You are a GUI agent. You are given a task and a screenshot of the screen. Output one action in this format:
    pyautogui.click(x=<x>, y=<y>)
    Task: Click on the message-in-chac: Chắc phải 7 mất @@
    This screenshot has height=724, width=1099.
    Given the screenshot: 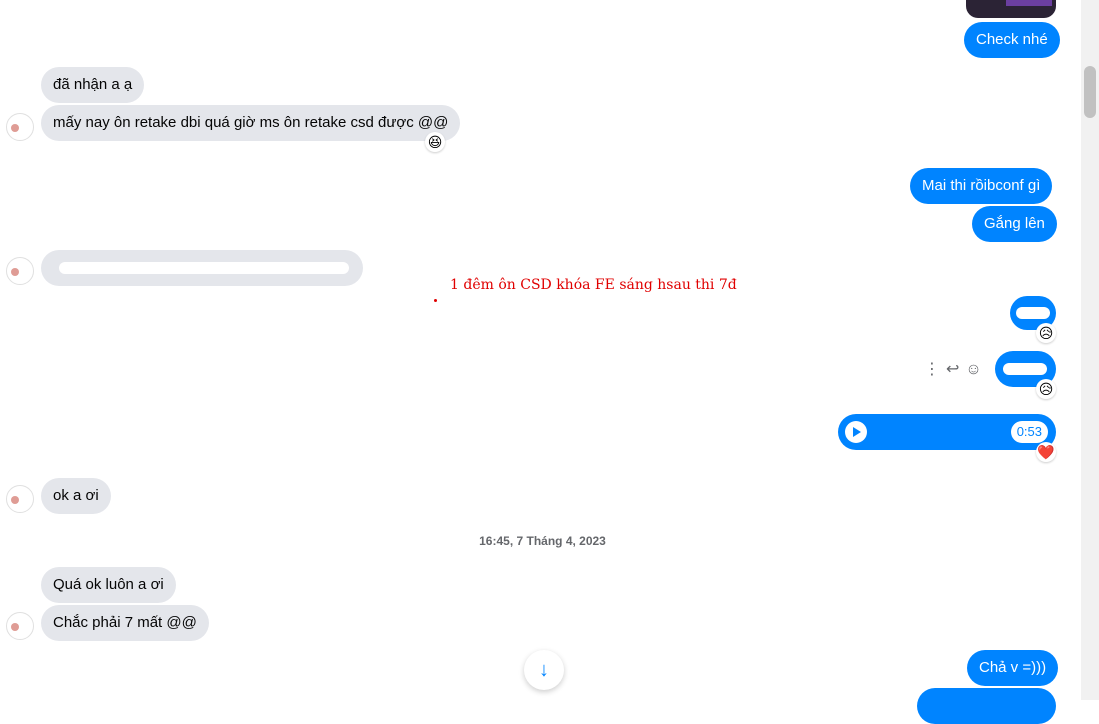 What is the action you would take?
    pyautogui.click(x=125, y=623)
    